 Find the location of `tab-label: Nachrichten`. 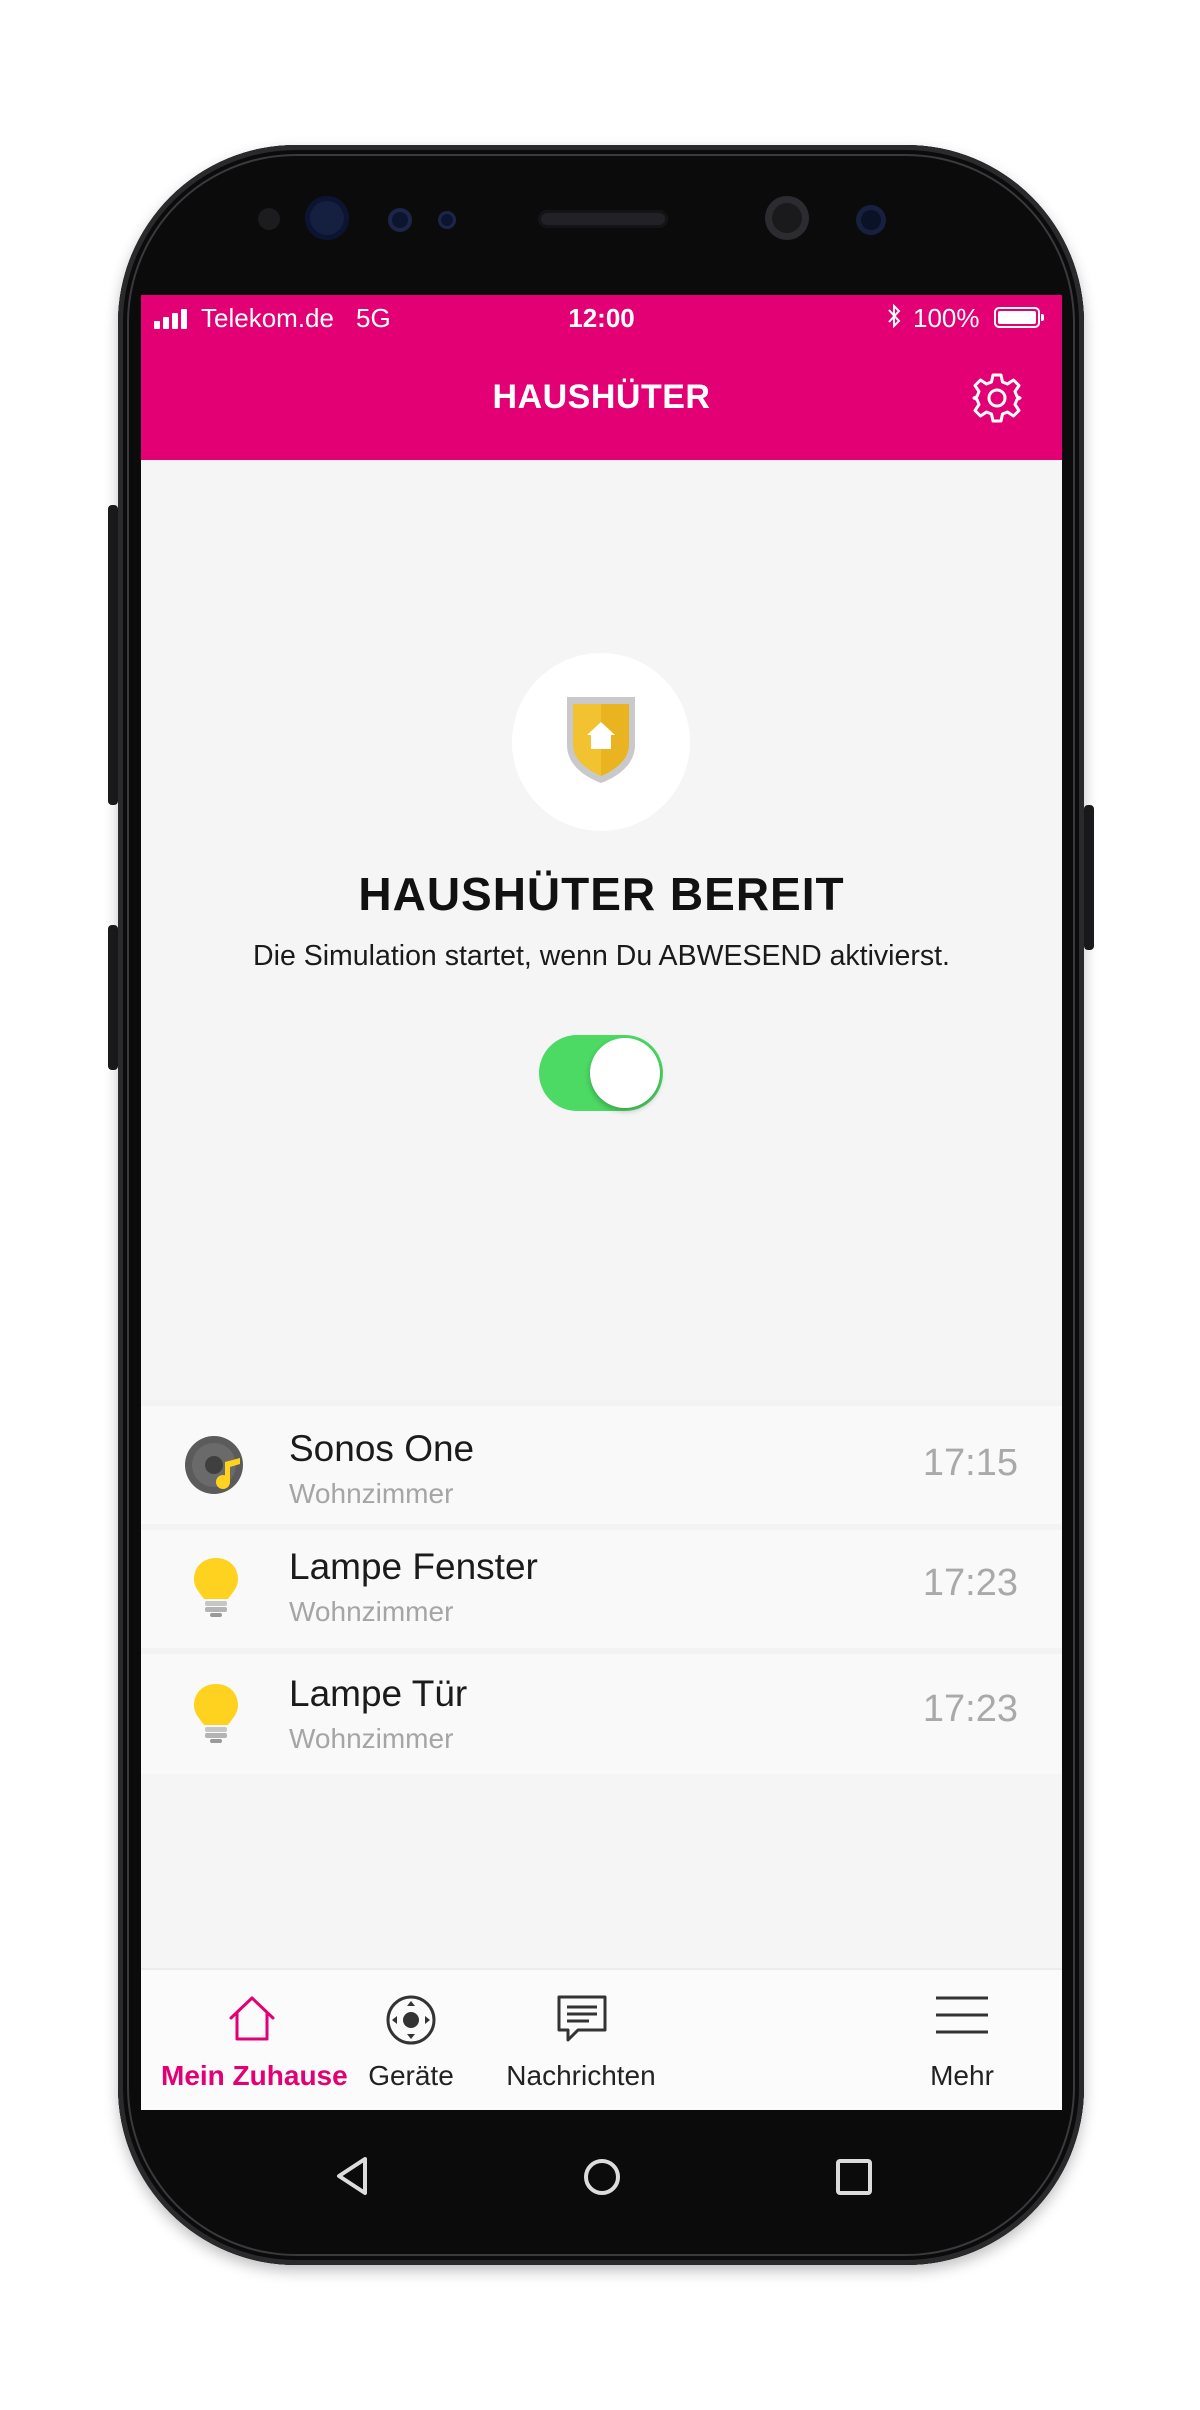

tab-label: Nachrichten is located at coordinates (581, 2075).